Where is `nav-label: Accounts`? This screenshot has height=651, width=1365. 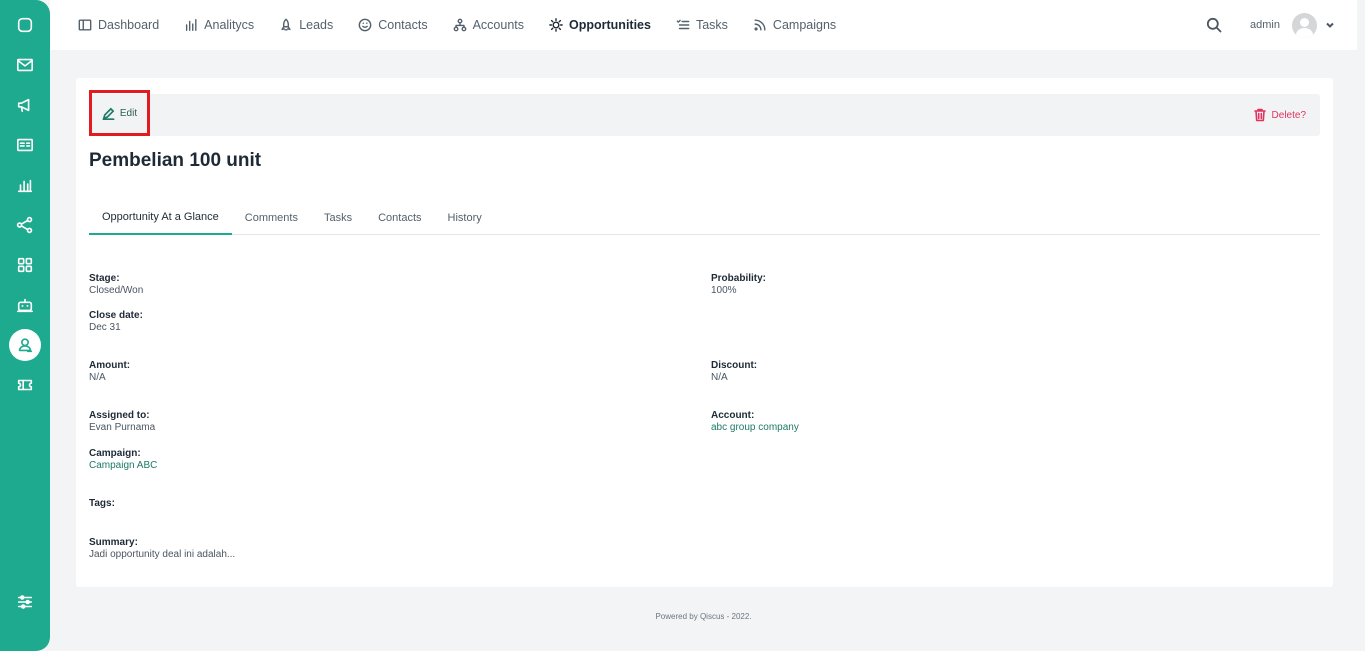
nav-label: Accounts is located at coordinates (498, 25).